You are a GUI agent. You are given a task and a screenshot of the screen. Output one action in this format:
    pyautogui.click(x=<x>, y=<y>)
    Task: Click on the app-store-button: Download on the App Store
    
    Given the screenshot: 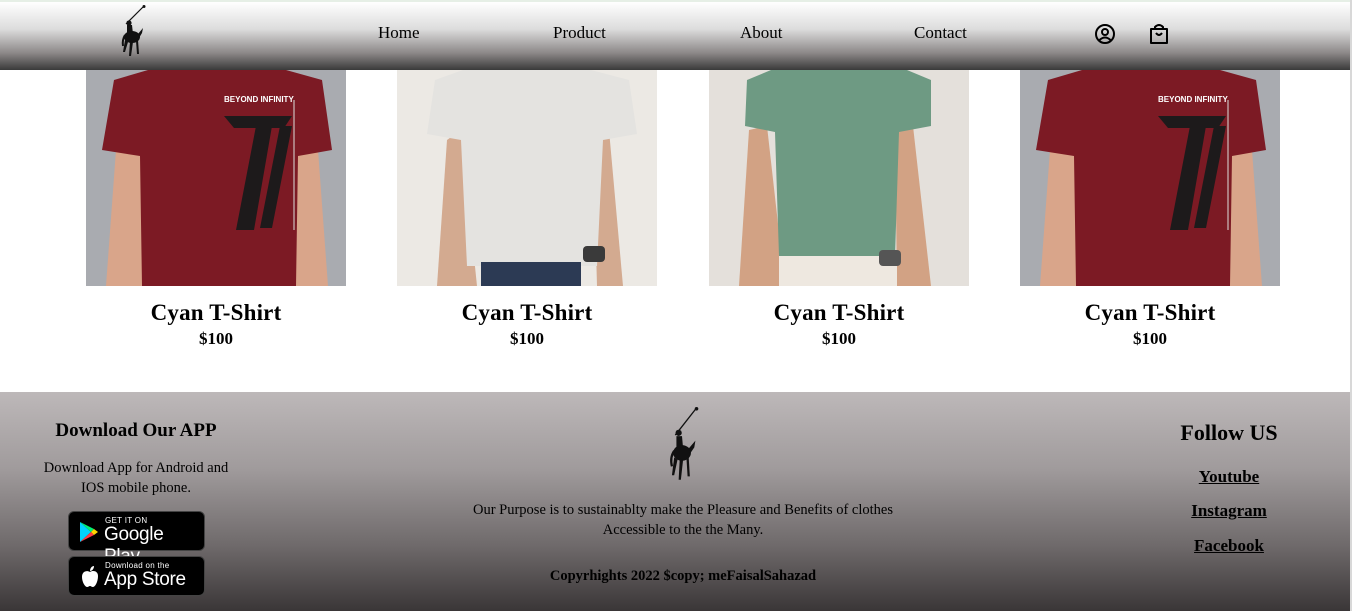 What is the action you would take?
    pyautogui.click(x=136, y=576)
    